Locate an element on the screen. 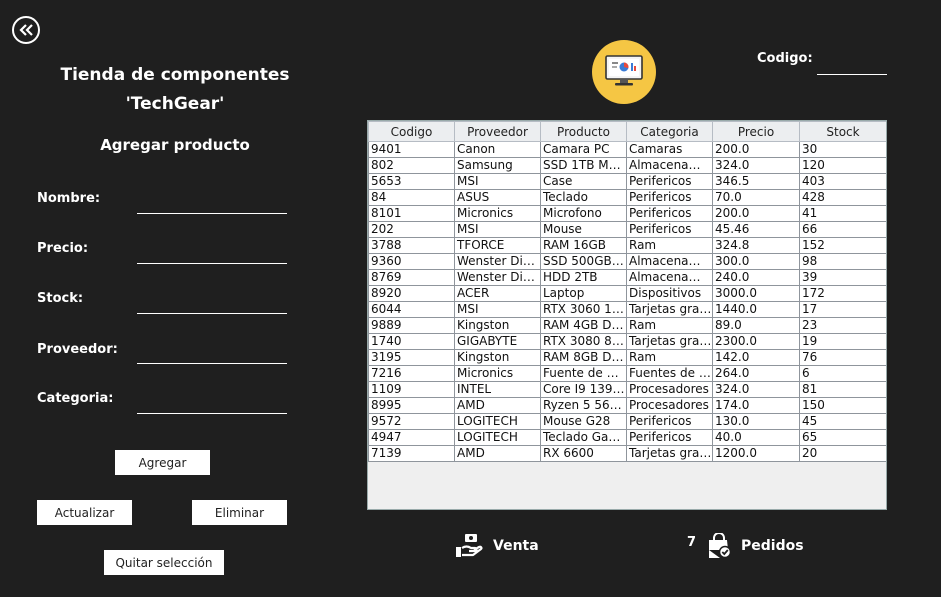  pedidos-button: Pedidos is located at coordinates (755, 546).